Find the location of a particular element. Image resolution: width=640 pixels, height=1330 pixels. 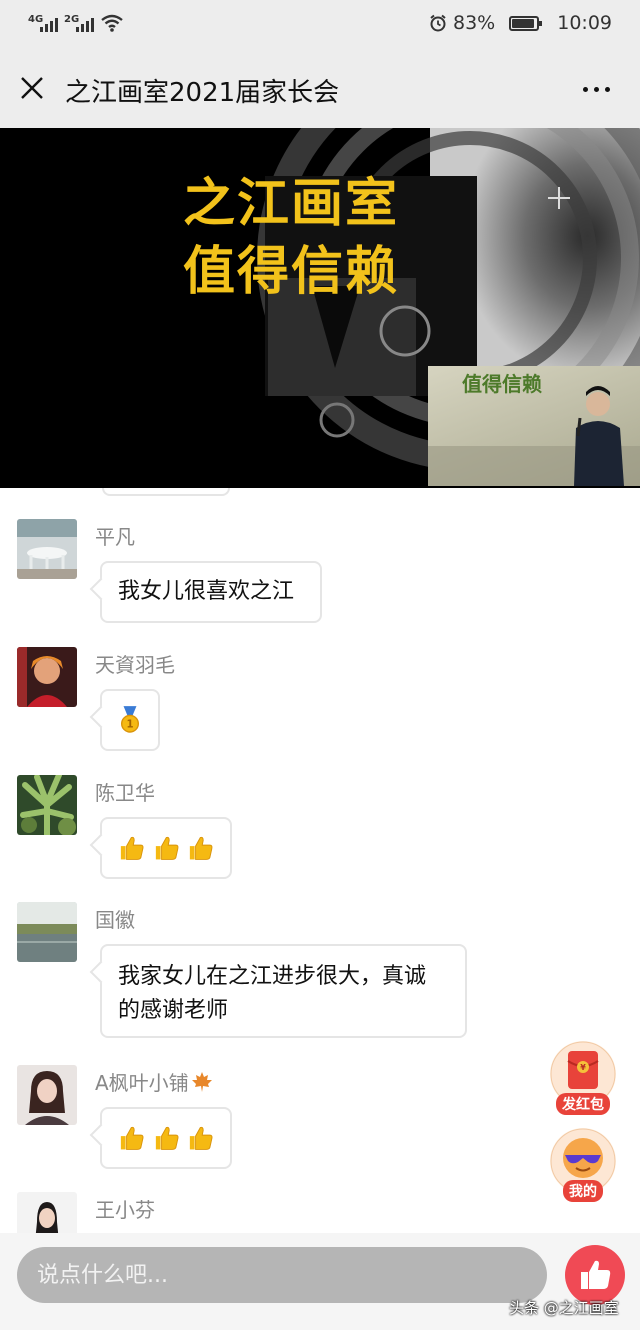

speaker-figure is located at coordinates (534, 436).